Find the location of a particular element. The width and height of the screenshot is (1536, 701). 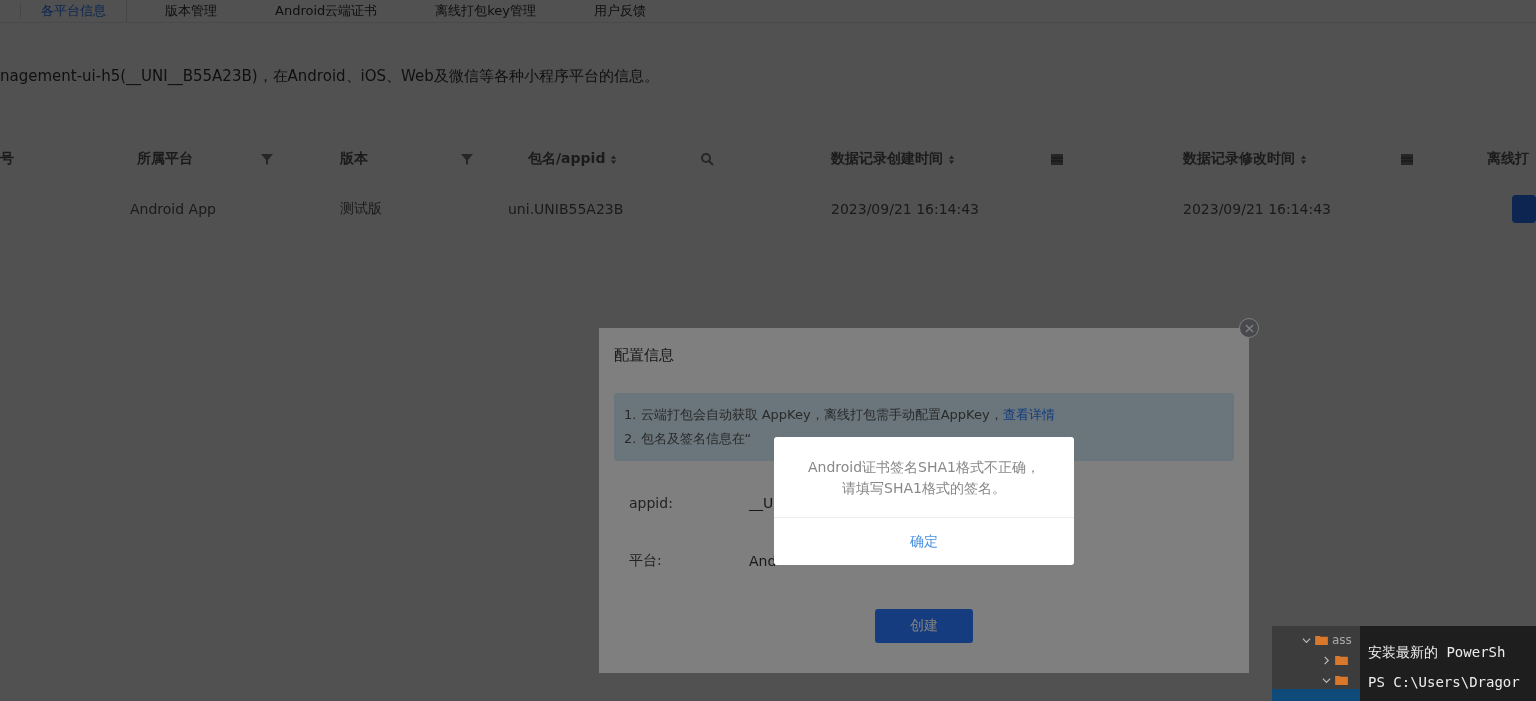

alert-message: Android证书签名SHA1格式不正确， is located at coordinates (924, 467).